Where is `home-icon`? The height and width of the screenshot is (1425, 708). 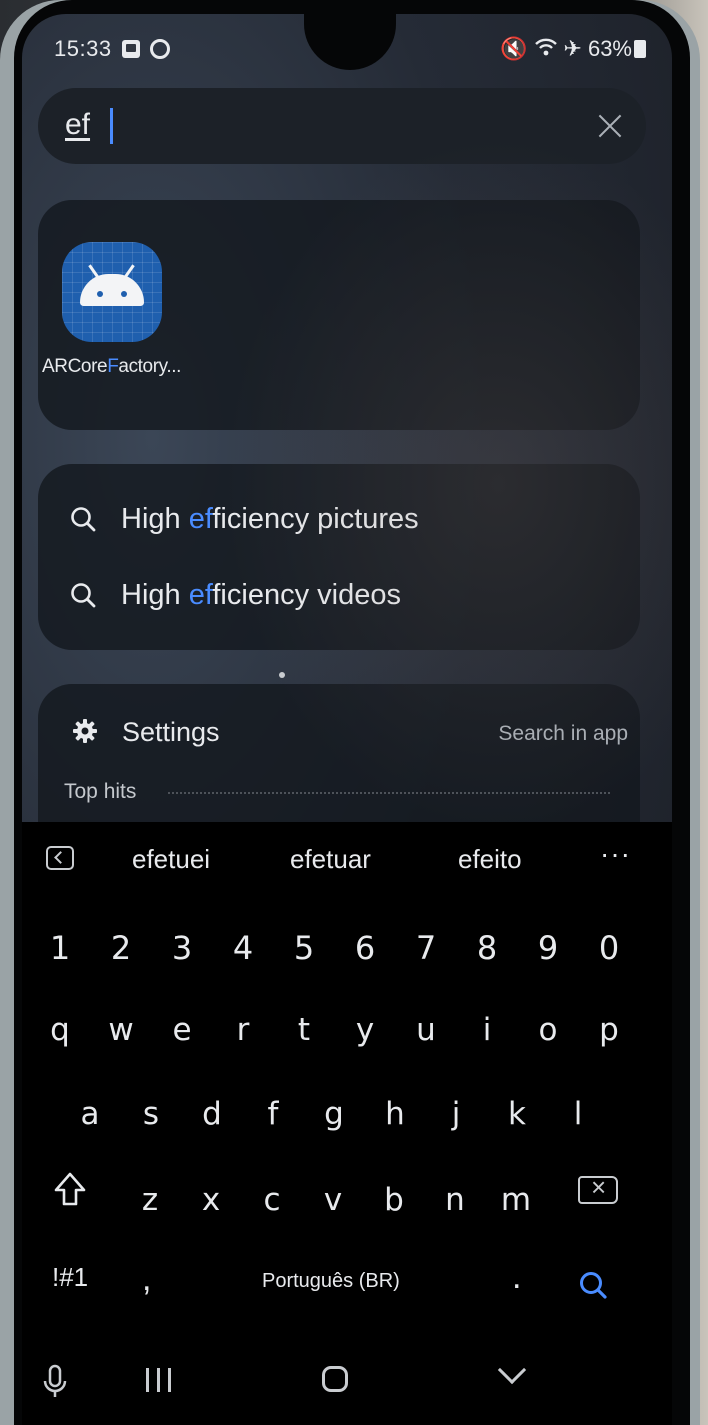 home-icon is located at coordinates (335, 1379).